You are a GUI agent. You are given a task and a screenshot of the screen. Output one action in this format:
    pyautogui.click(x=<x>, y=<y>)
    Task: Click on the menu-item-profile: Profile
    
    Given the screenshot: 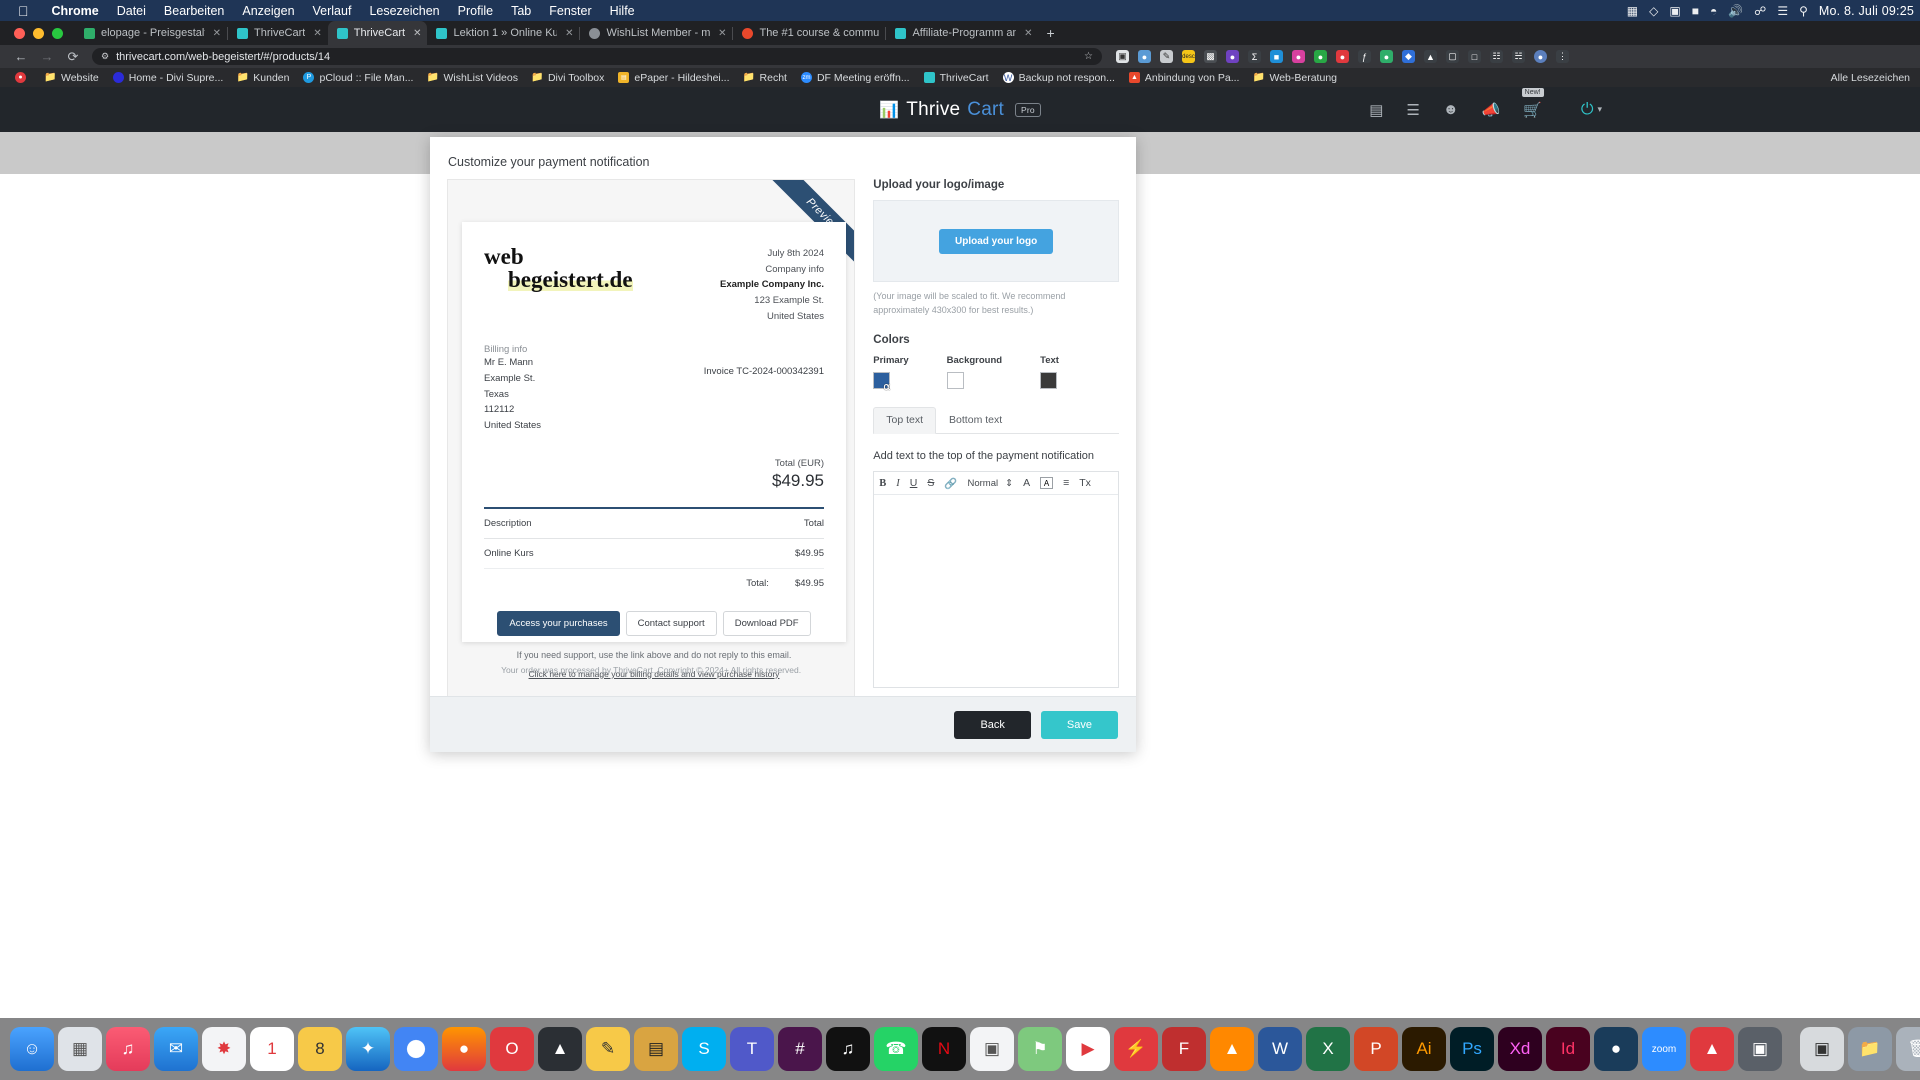 What is the action you would take?
    pyautogui.click(x=475, y=11)
    